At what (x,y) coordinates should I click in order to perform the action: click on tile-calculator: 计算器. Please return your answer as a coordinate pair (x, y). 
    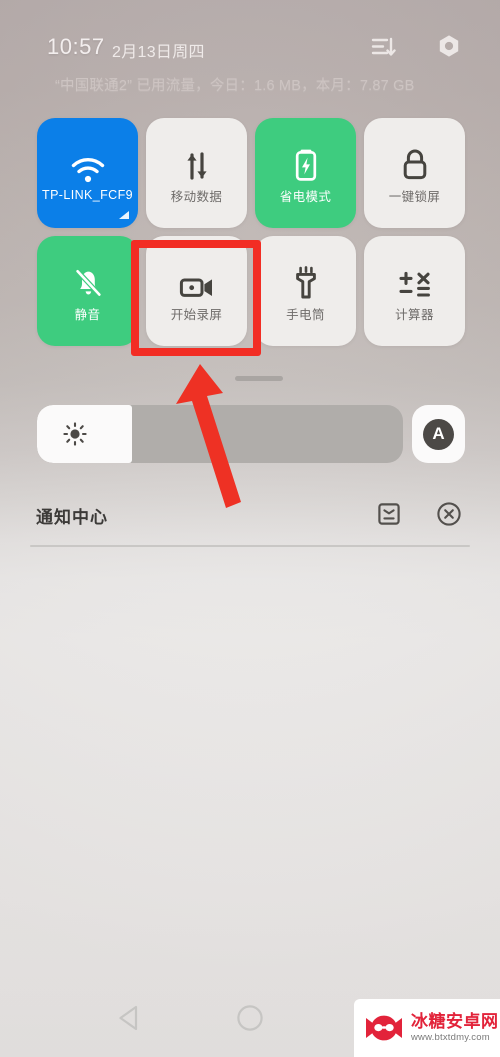
    Looking at the image, I should click on (414, 291).